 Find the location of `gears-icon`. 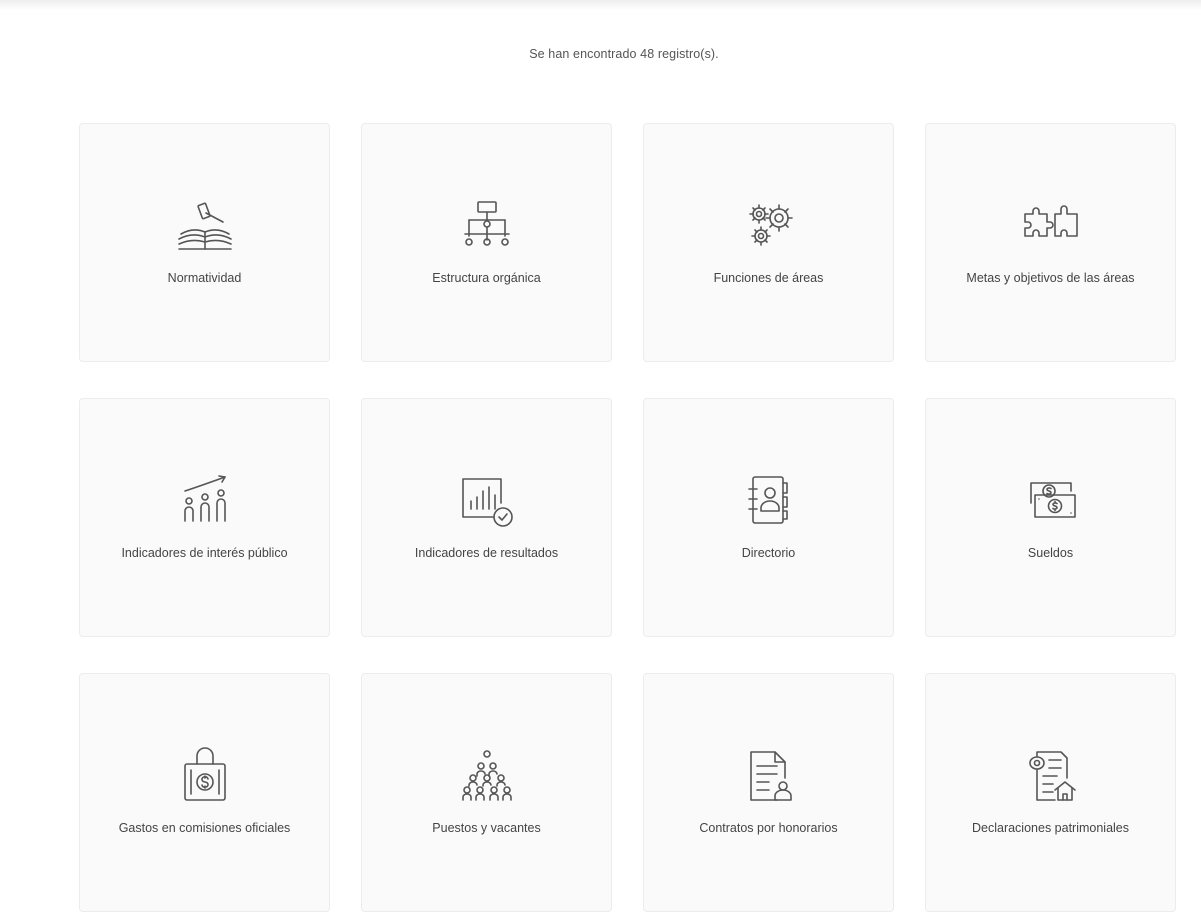

gears-icon is located at coordinates (769, 226).